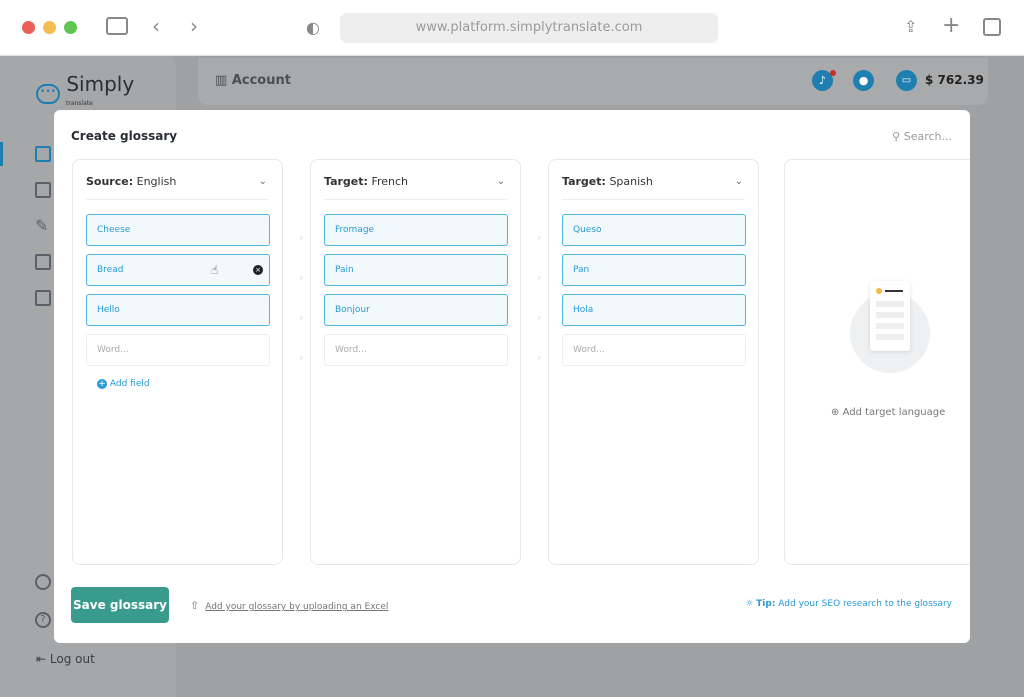 This screenshot has height=697, width=1024. What do you see at coordinates (352, 310) in the screenshot?
I see `word-value: Bonjour` at bounding box center [352, 310].